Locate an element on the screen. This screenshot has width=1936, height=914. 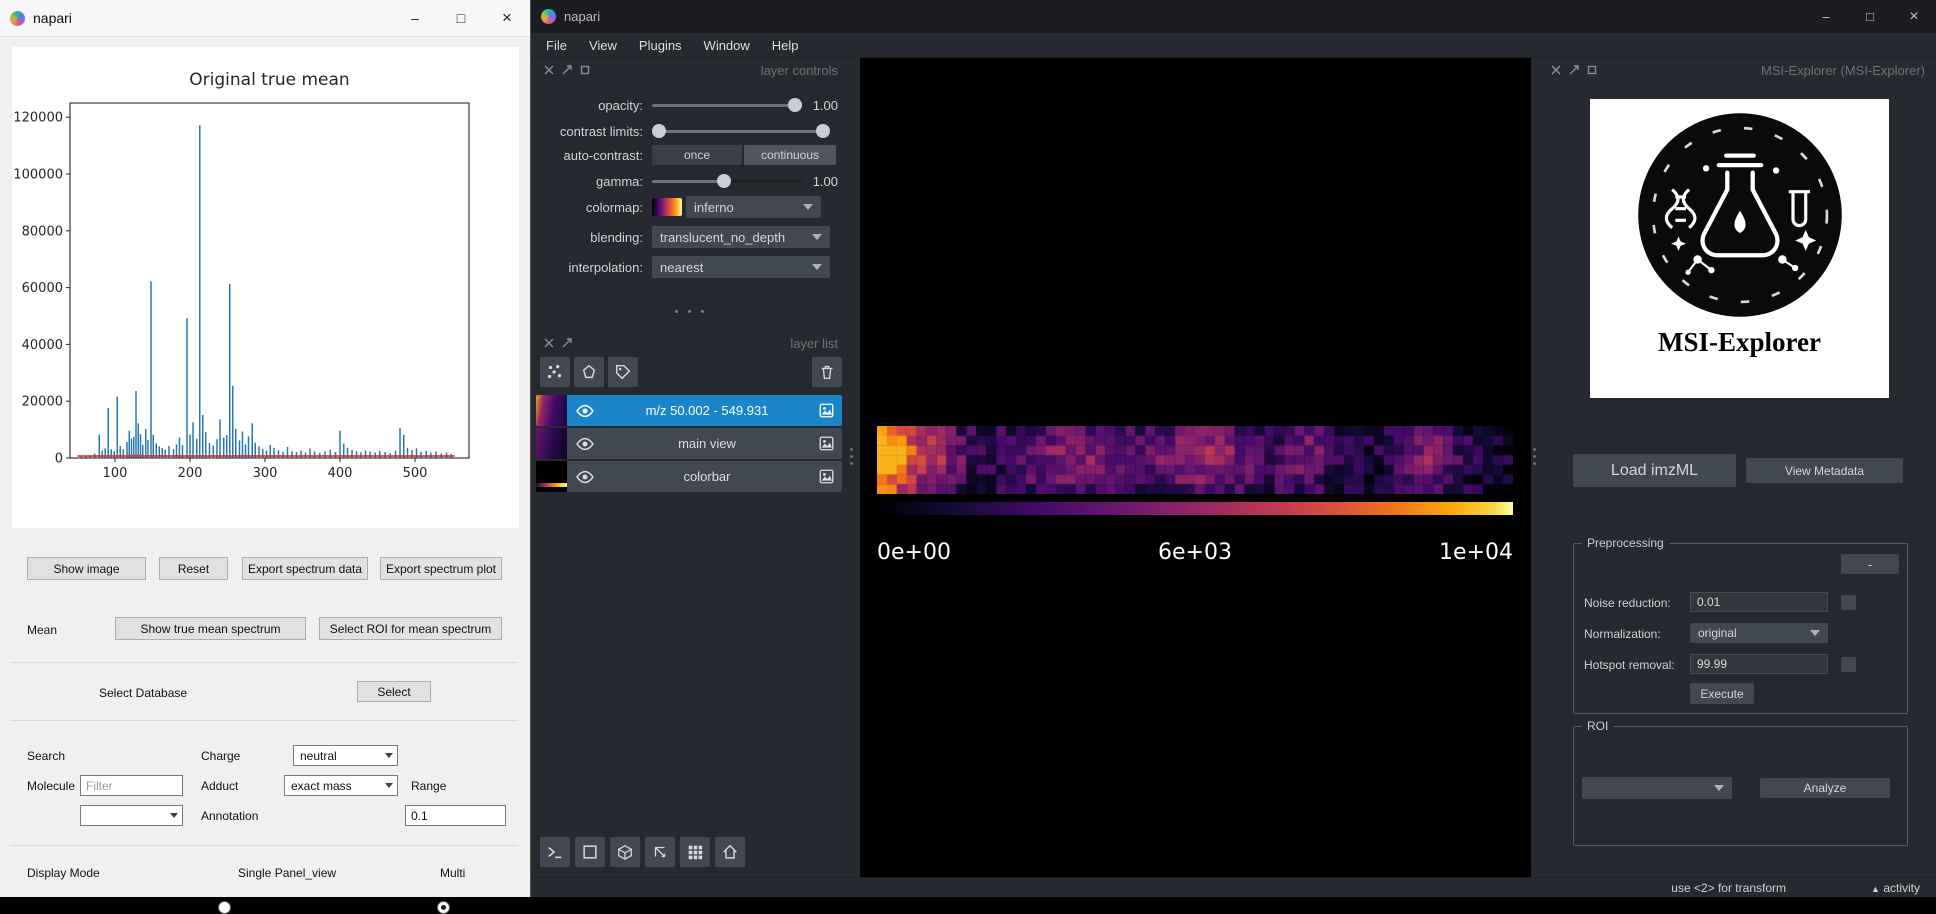
ndisplay-toggle-button is located at coordinates (590, 852).